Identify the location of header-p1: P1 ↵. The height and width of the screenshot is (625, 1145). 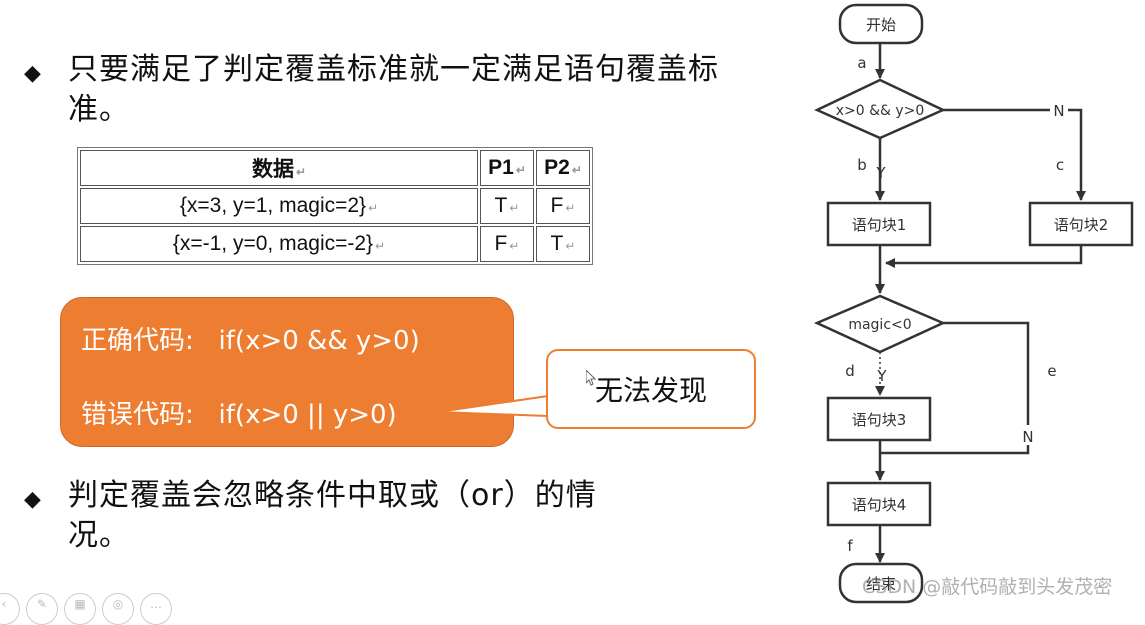
(507, 168).